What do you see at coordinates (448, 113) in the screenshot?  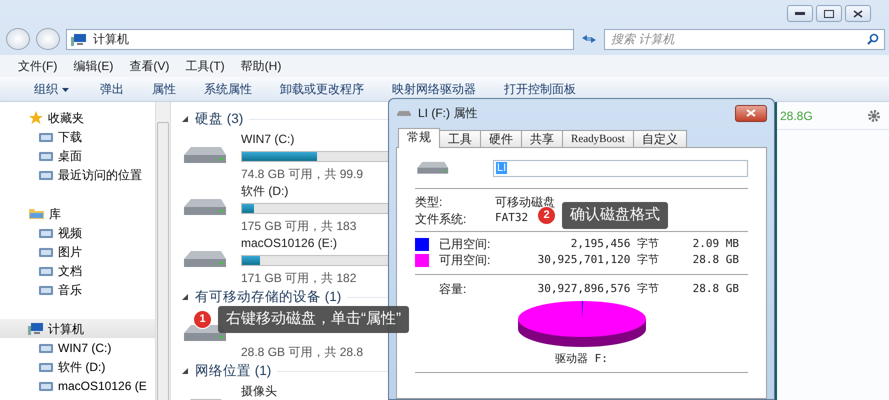 I see `dialog-title: LI (F:) 属性` at bounding box center [448, 113].